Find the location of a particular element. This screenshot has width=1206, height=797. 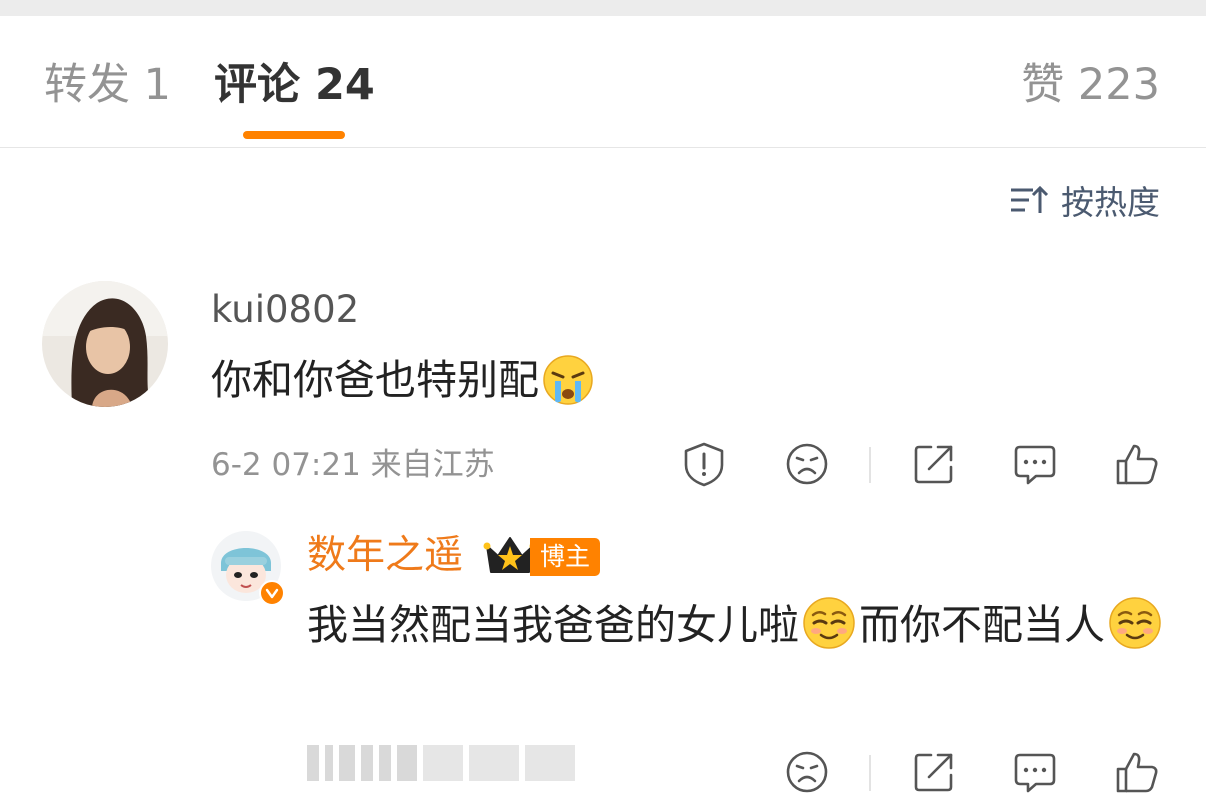

sort-icon is located at coordinates (1030, 199).